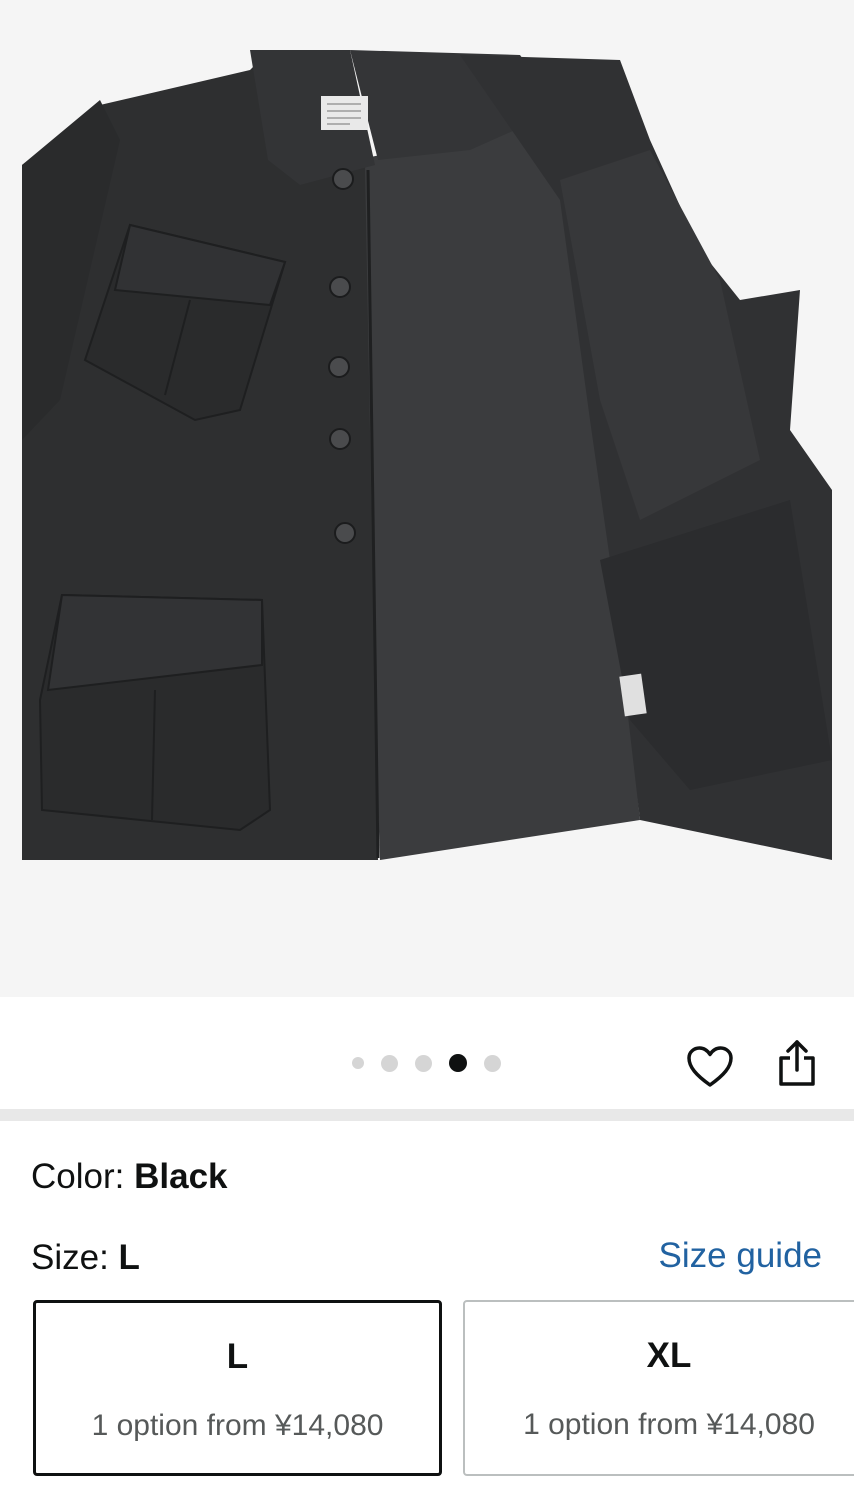 The image size is (854, 1500). What do you see at coordinates (70, 1257) in the screenshot?
I see `size-label: Size:` at bounding box center [70, 1257].